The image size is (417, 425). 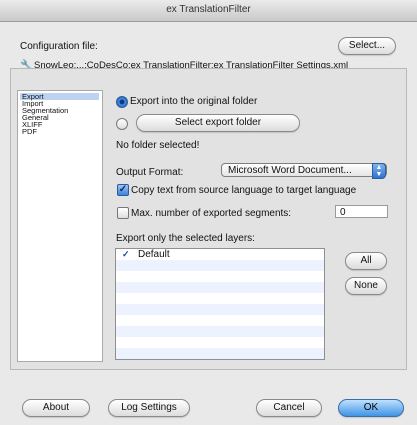 What do you see at coordinates (220, 254) in the screenshot?
I see `list-item: ✓ Default` at bounding box center [220, 254].